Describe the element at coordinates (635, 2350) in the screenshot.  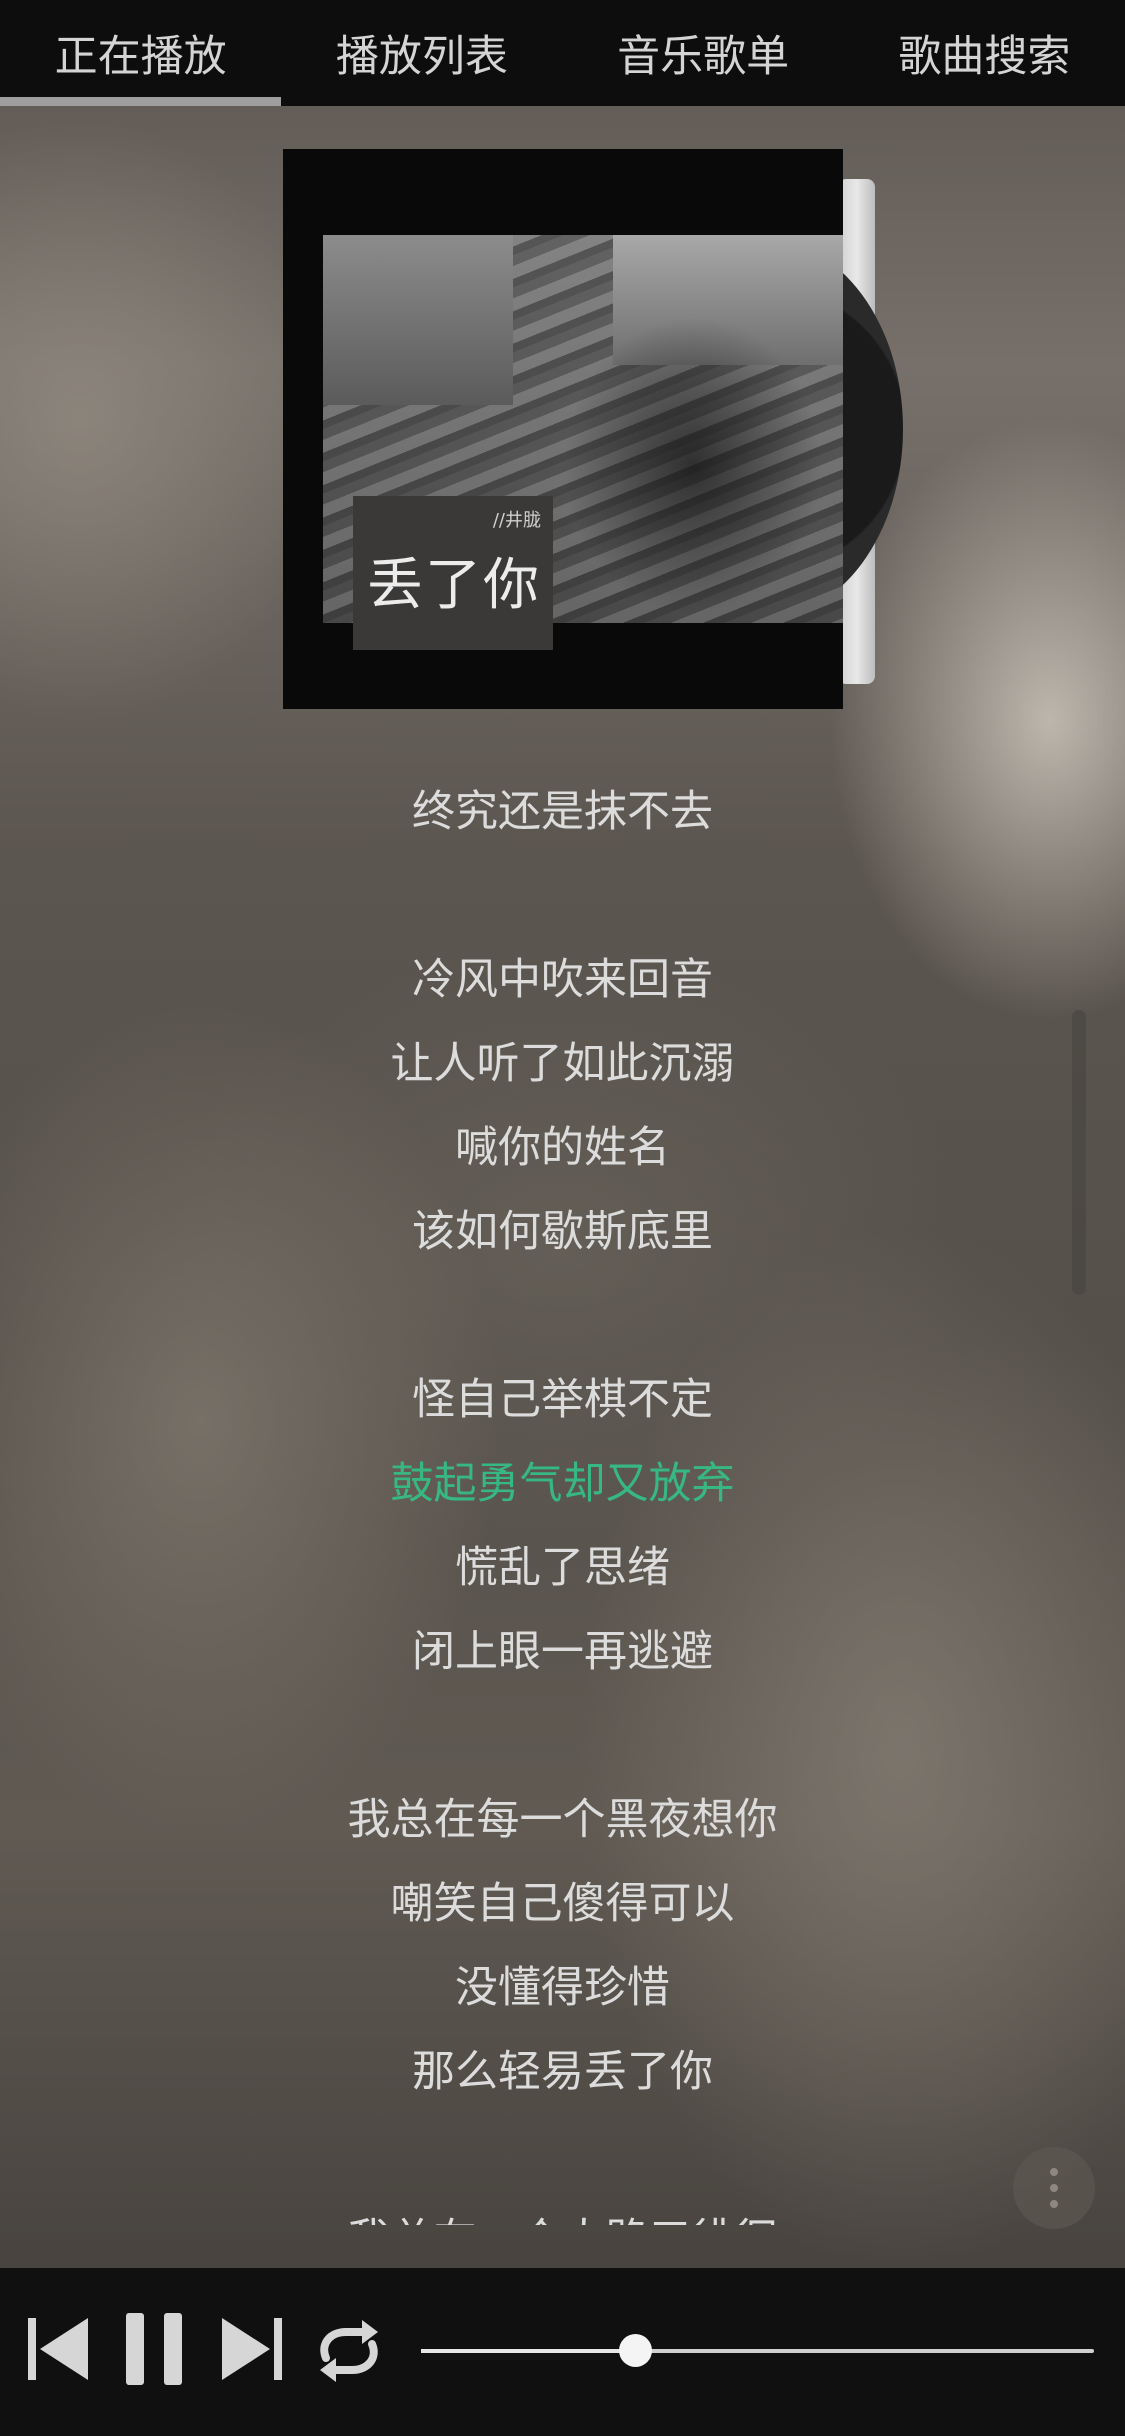
I see `progress-thumb` at that location.